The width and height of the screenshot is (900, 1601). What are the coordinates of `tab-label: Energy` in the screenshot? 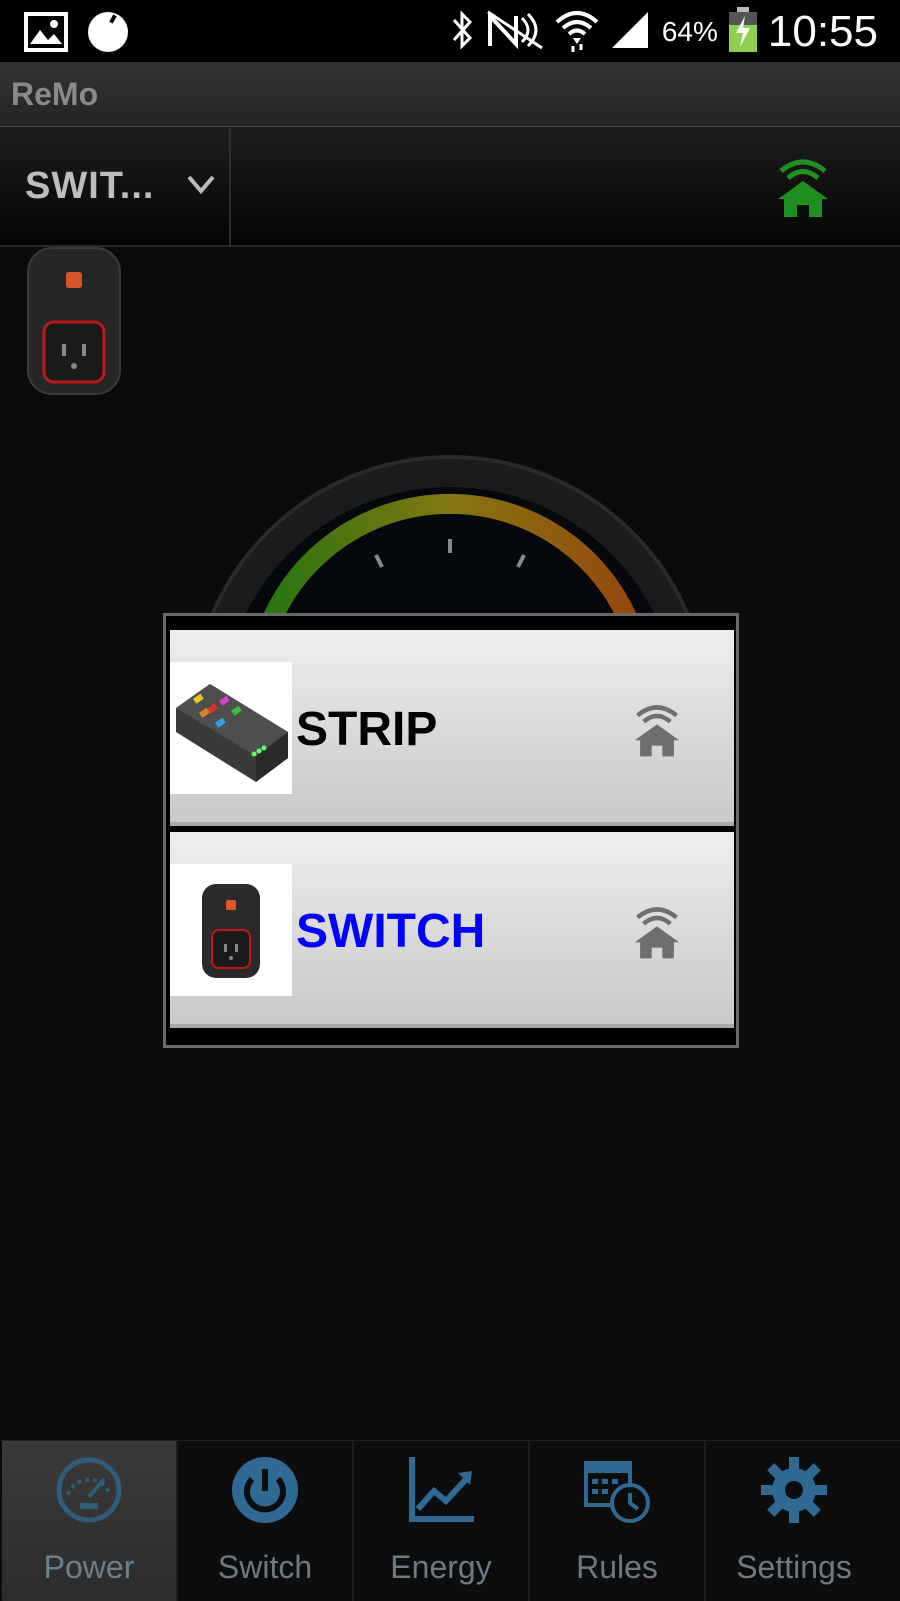 It's located at (441, 1567).